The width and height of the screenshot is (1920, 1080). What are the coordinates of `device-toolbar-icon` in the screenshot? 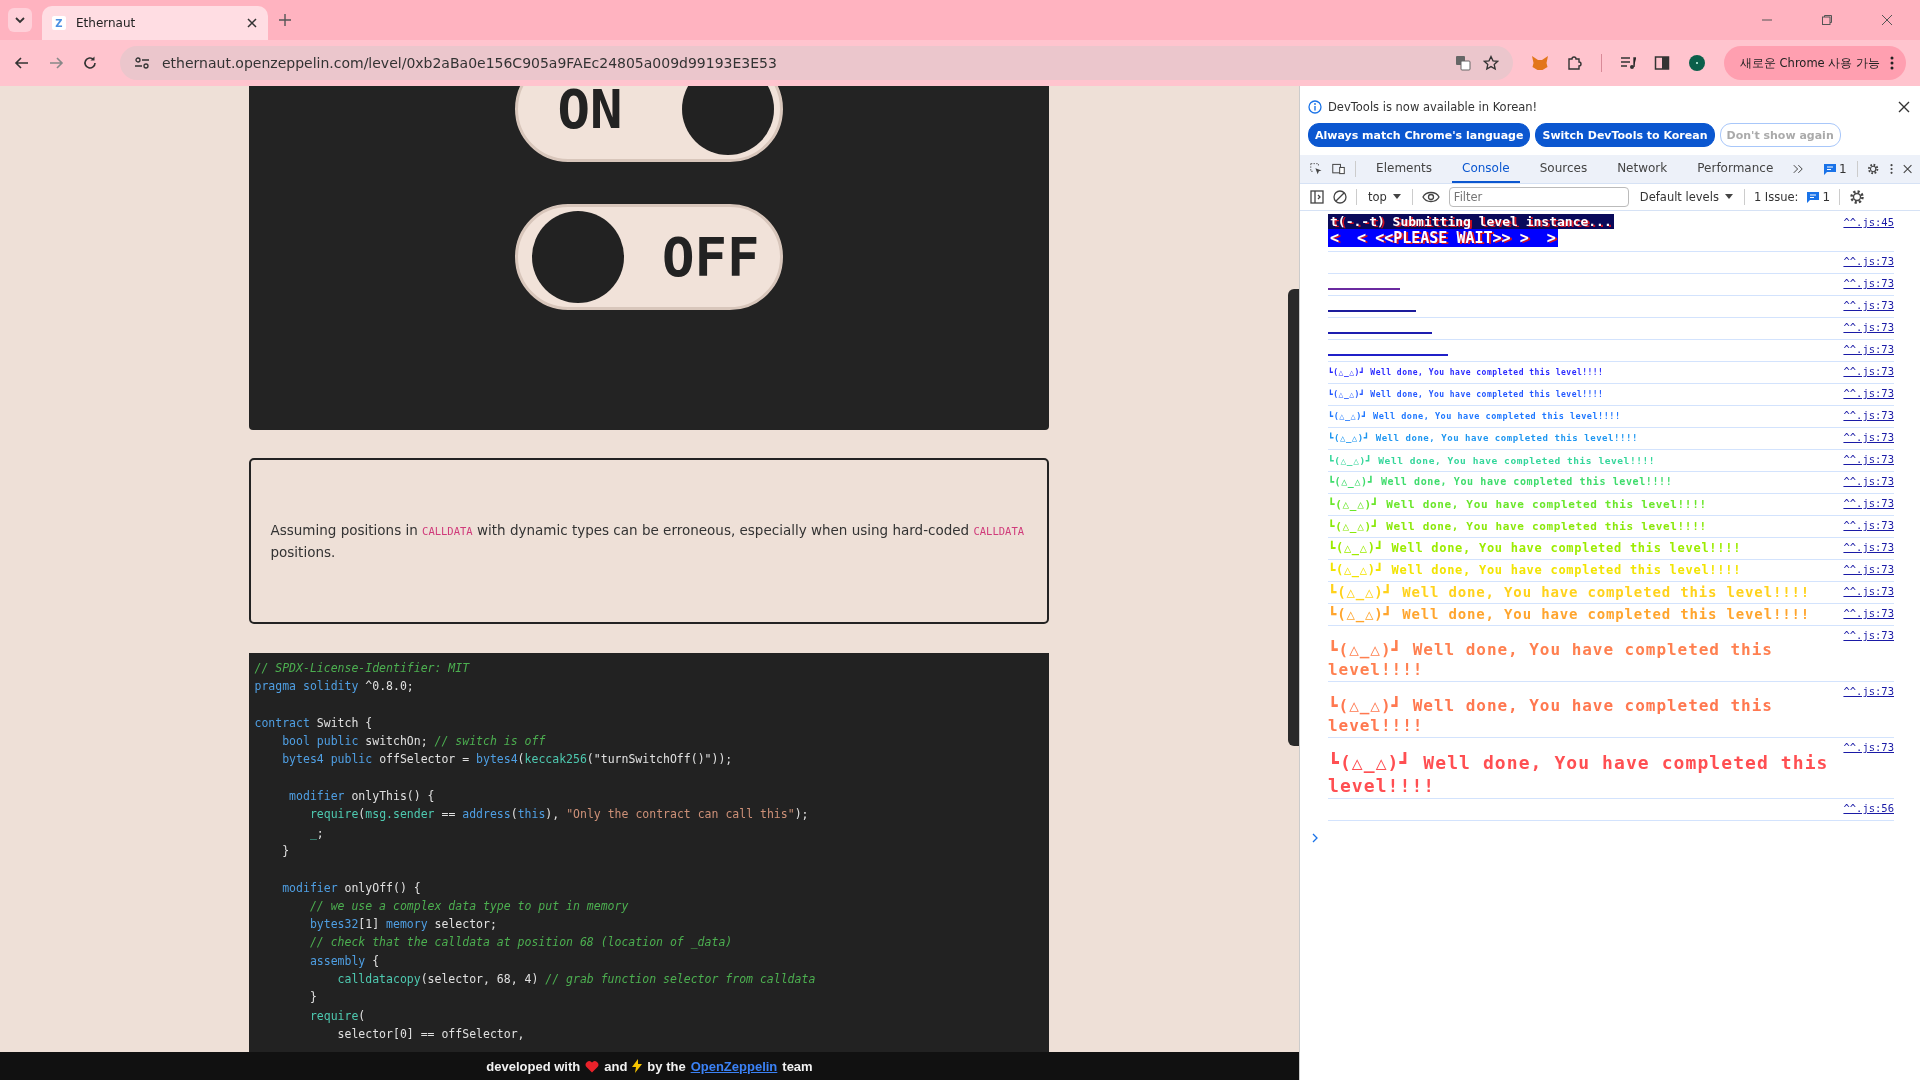 It's located at (1339, 169).